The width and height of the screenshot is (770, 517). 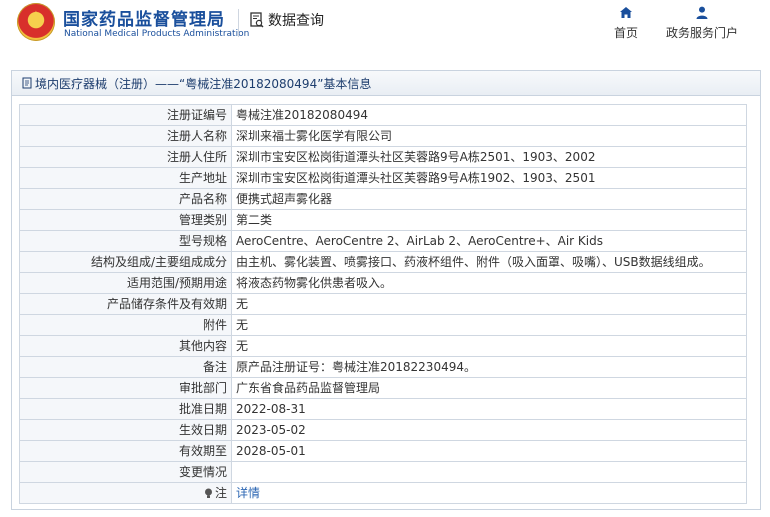 What do you see at coordinates (489, 220) in the screenshot?
I see `row-value: 第二类` at bounding box center [489, 220].